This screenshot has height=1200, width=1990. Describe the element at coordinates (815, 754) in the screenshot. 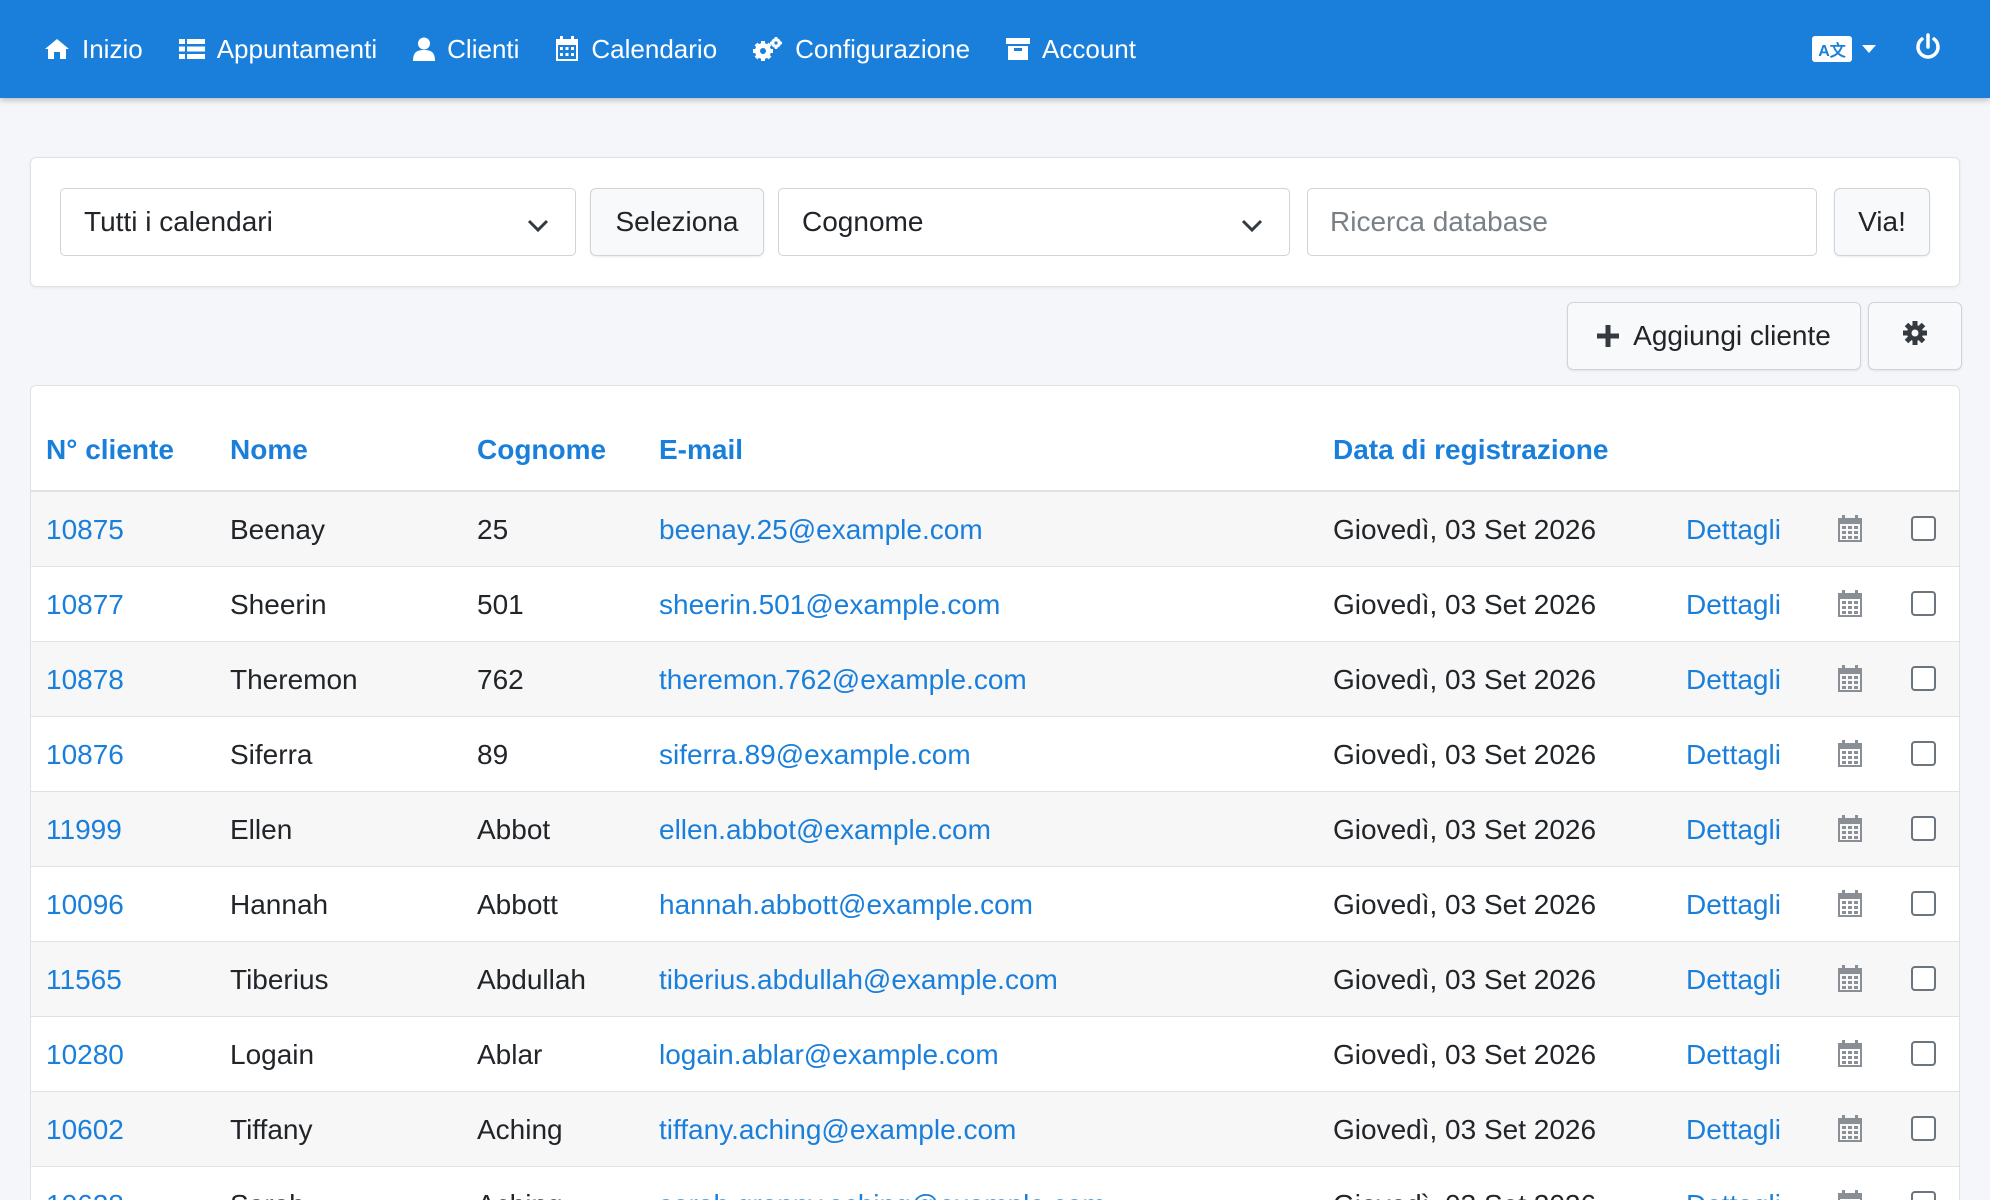

I see `email-link: siferra.89@example.com` at that location.